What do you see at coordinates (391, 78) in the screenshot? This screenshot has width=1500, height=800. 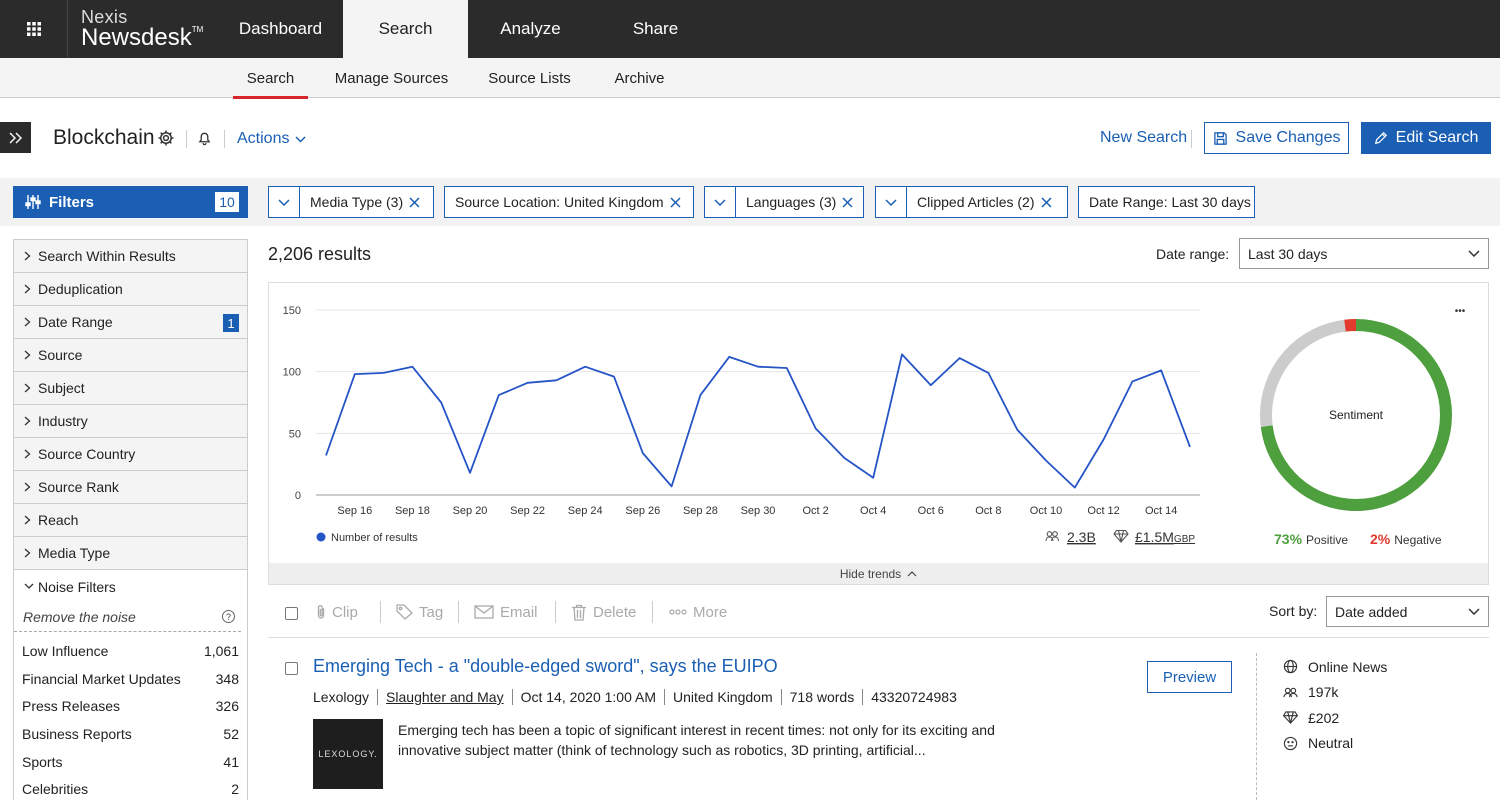 I see `sub-nav-manage-sources: Manage Sources` at bounding box center [391, 78].